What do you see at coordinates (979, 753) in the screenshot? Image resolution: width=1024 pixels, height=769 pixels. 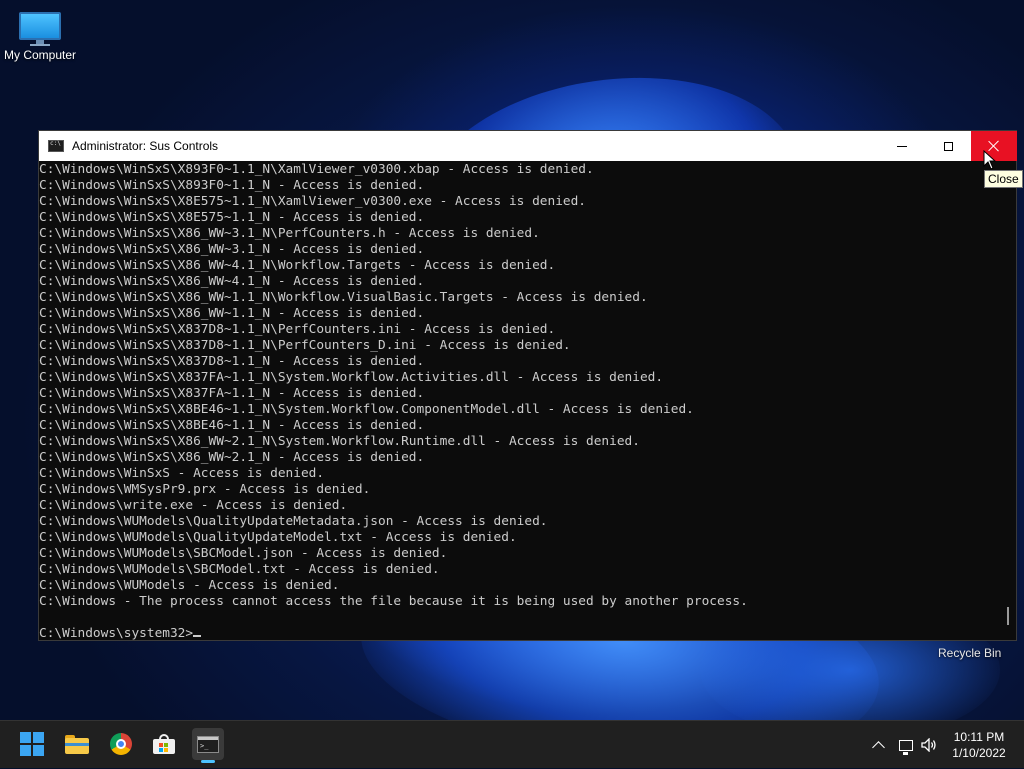 I see `clock-date: 1/10/2022` at bounding box center [979, 753].